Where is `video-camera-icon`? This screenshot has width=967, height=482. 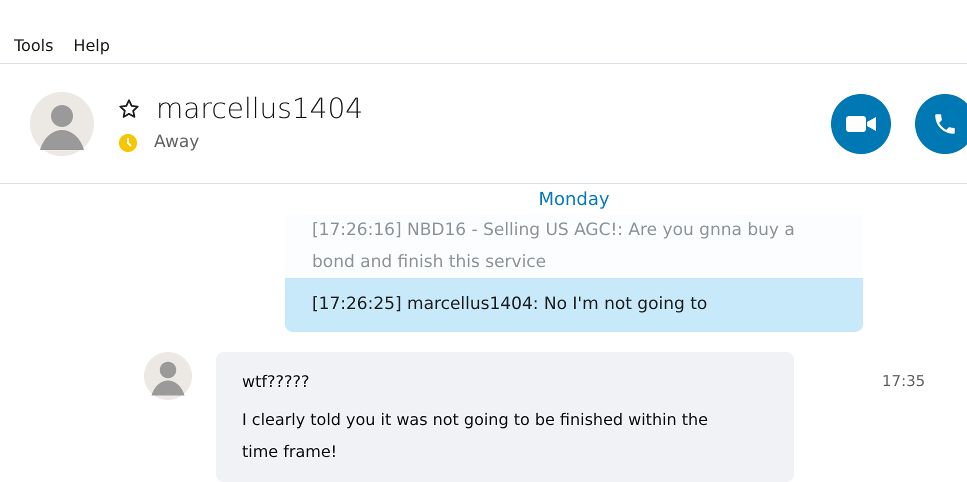
video-camera-icon is located at coordinates (861, 123).